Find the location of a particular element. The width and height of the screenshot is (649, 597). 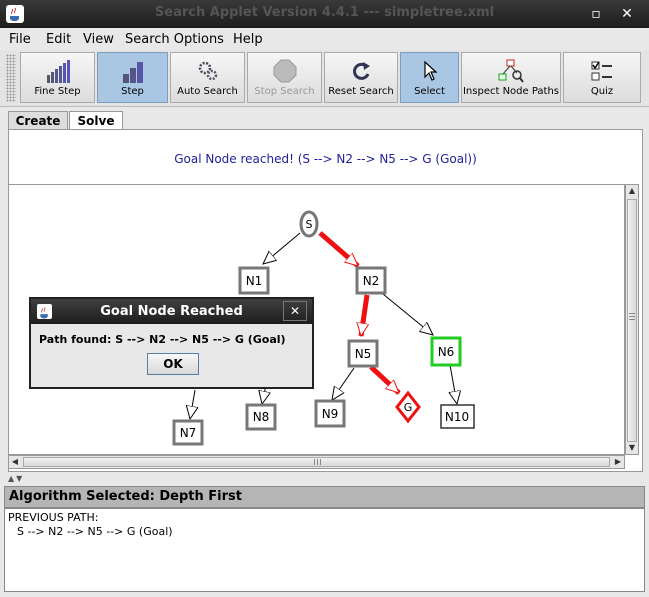

step-button: Step is located at coordinates (132, 77).